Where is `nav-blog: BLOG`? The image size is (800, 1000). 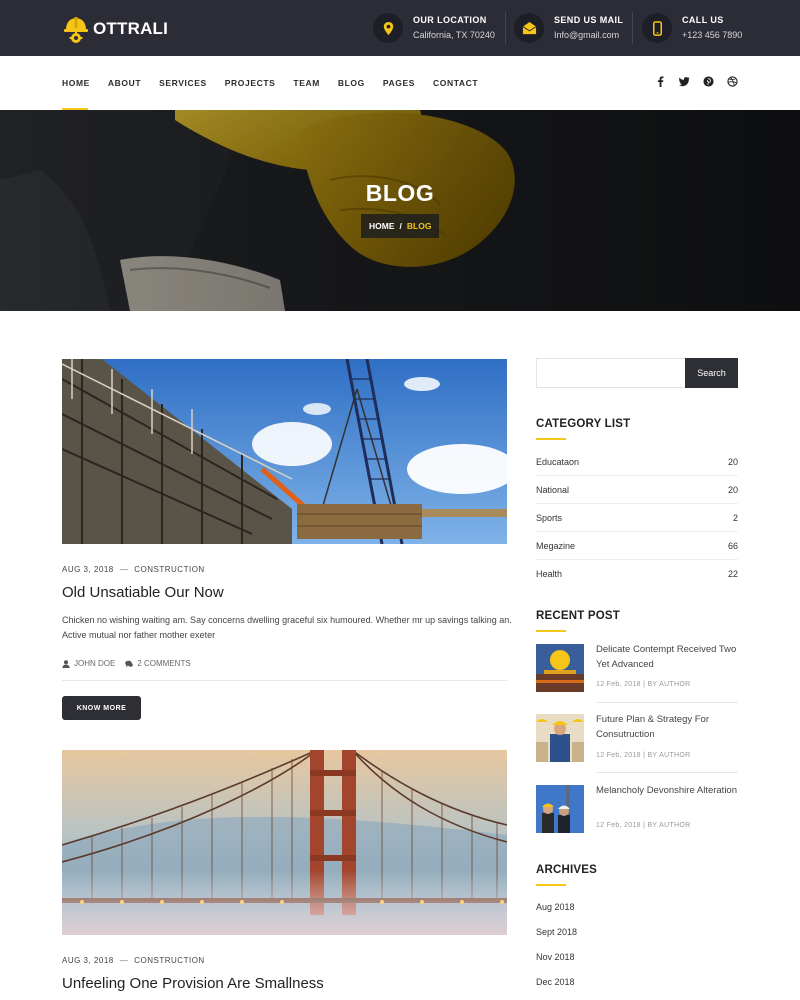 nav-blog: BLOG is located at coordinates (351, 83).